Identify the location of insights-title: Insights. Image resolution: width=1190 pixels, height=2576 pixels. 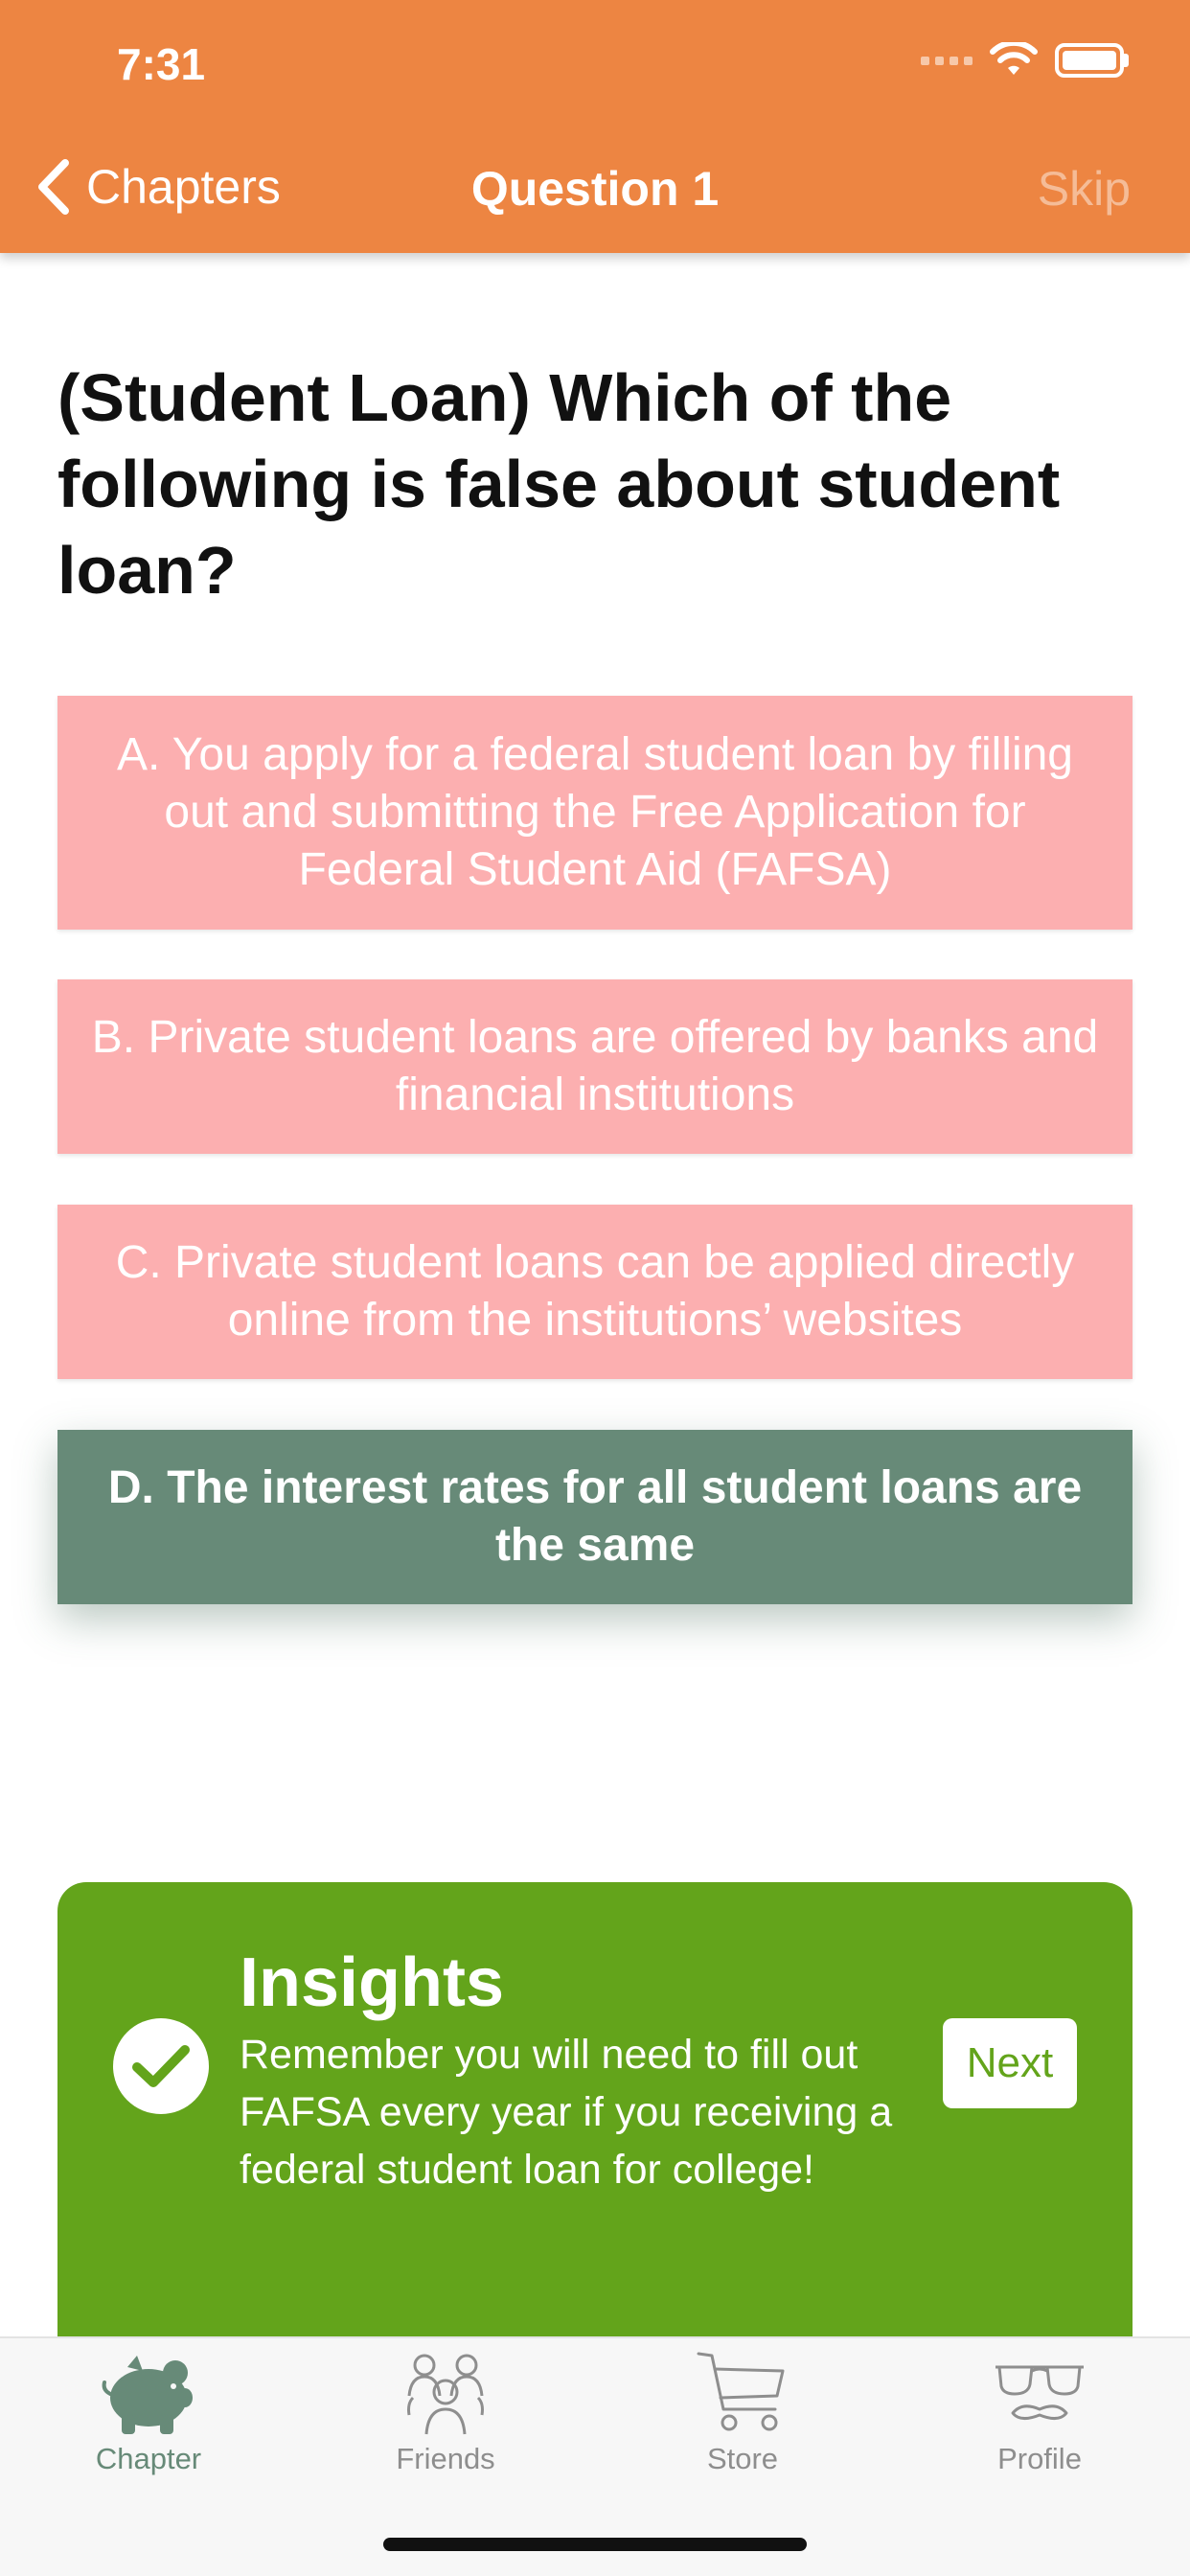
(373, 1982).